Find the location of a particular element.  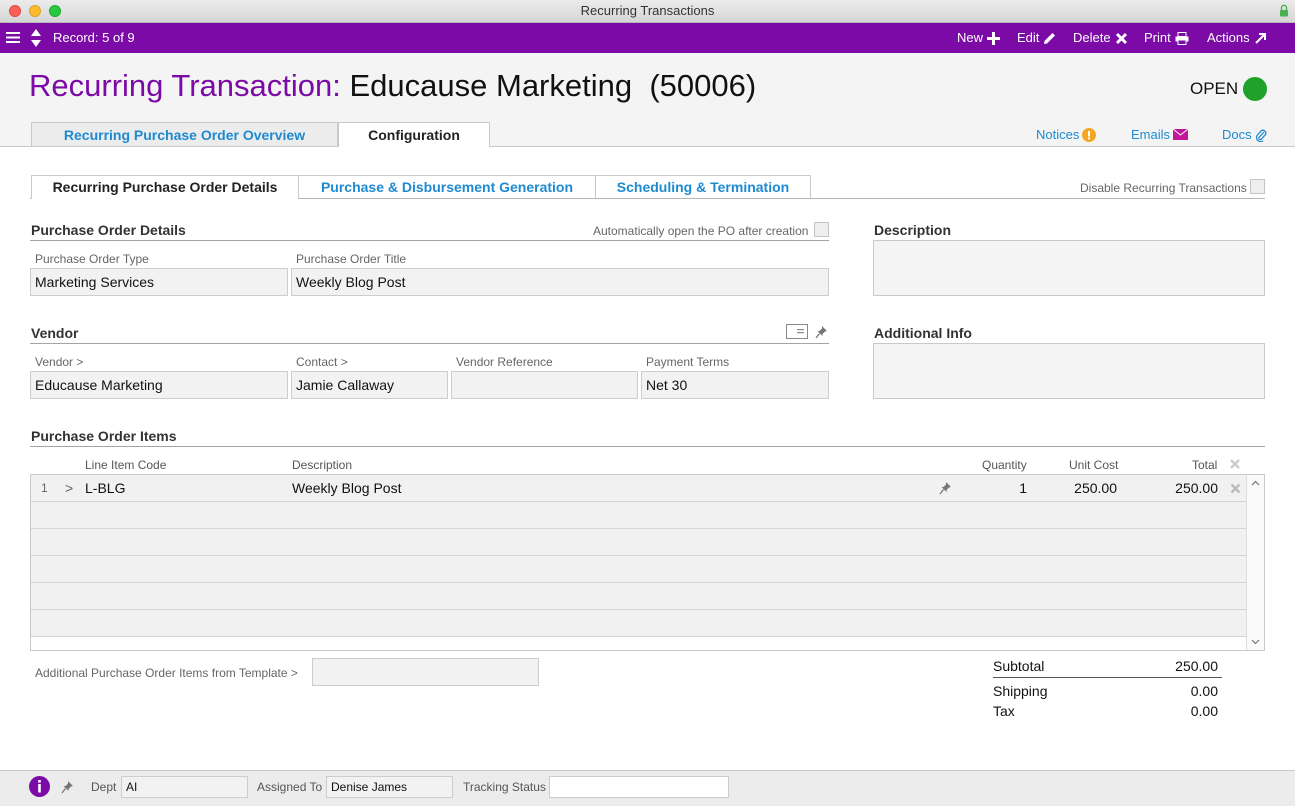

vendor-reference-label: Vendor Reference is located at coordinates (504, 362).